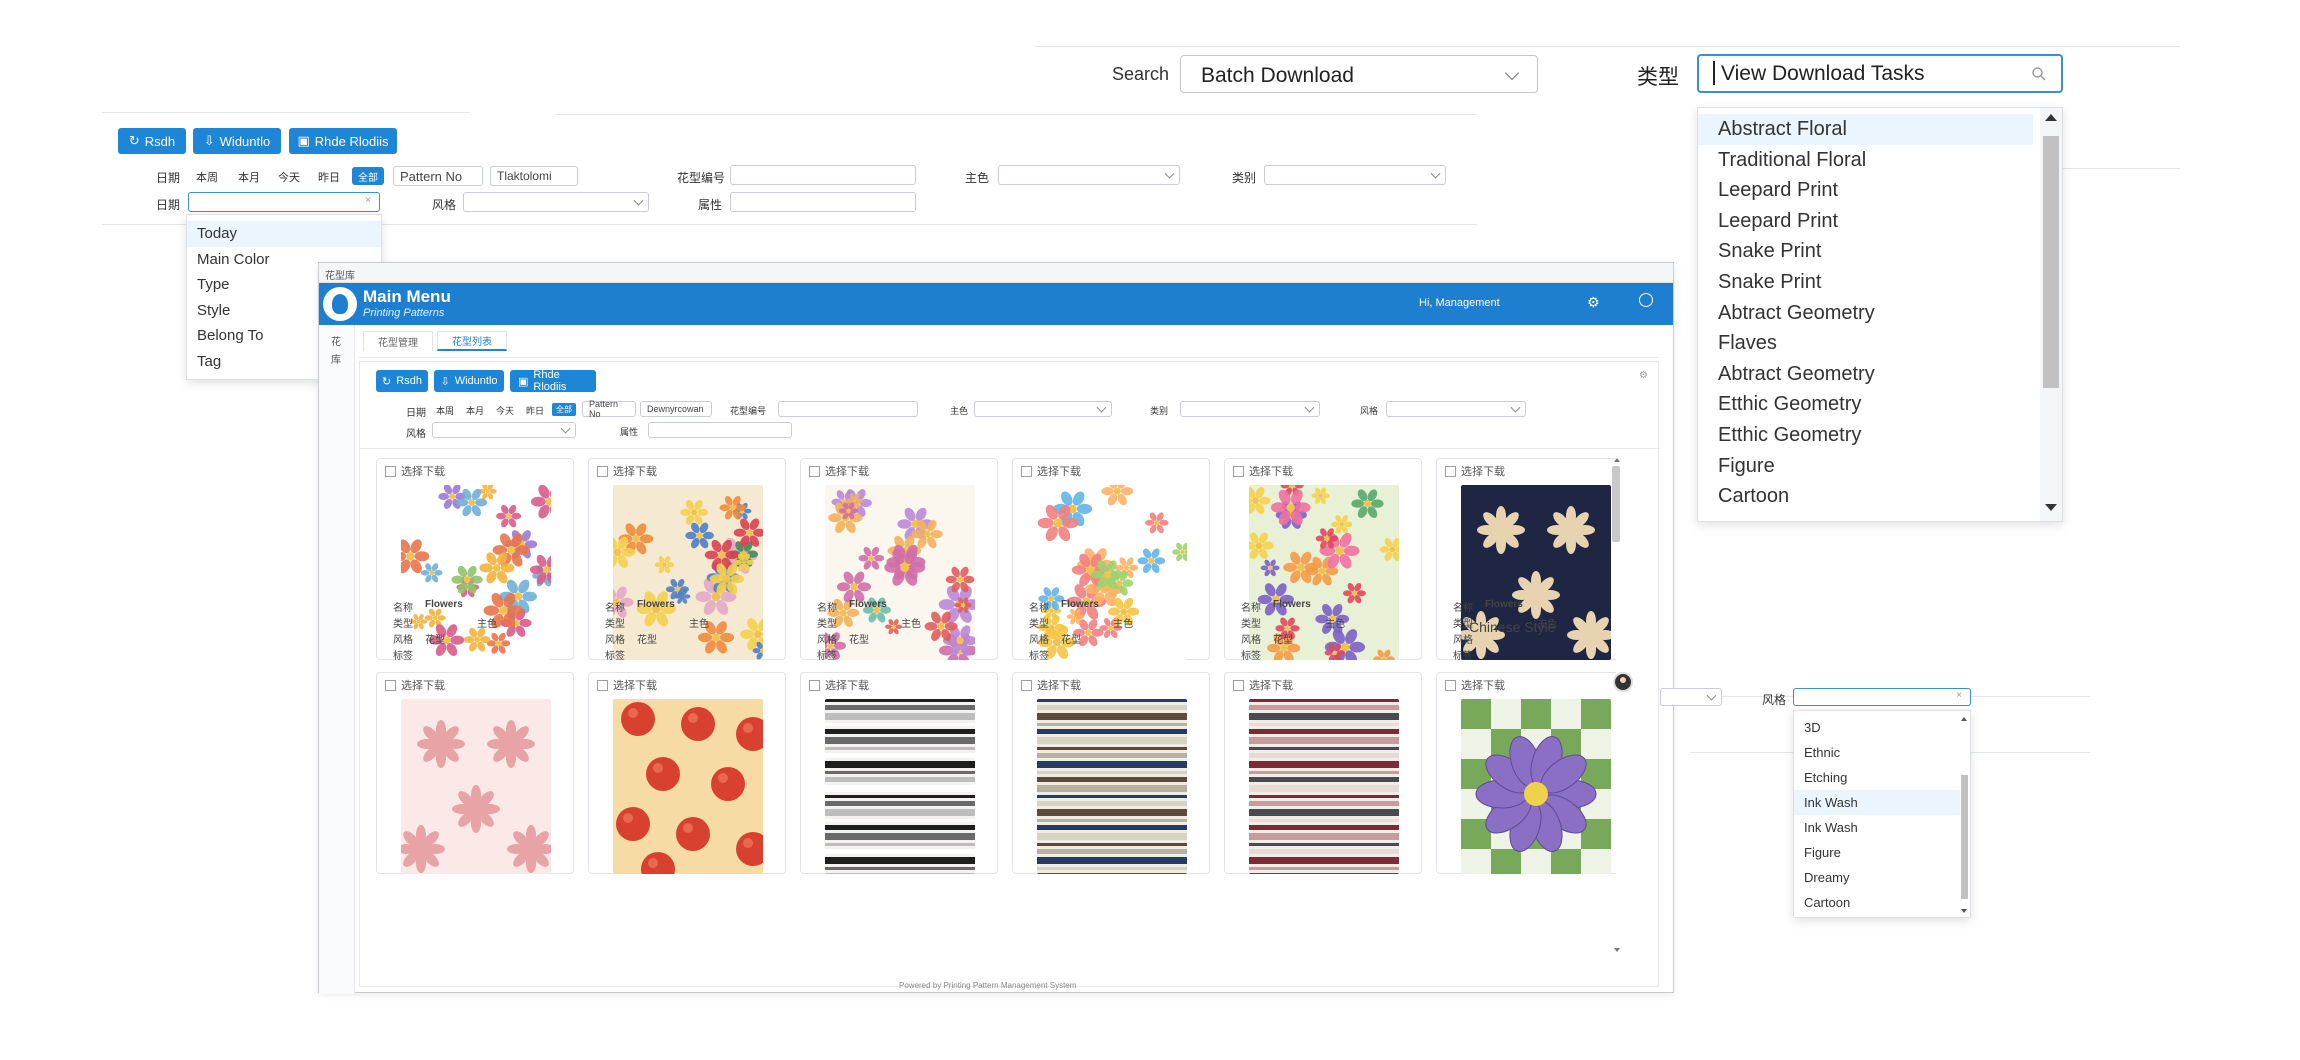 The image size is (2300, 1060). Describe the element at coordinates (1877, 727) in the screenshot. I see `style-option: 3D` at that location.